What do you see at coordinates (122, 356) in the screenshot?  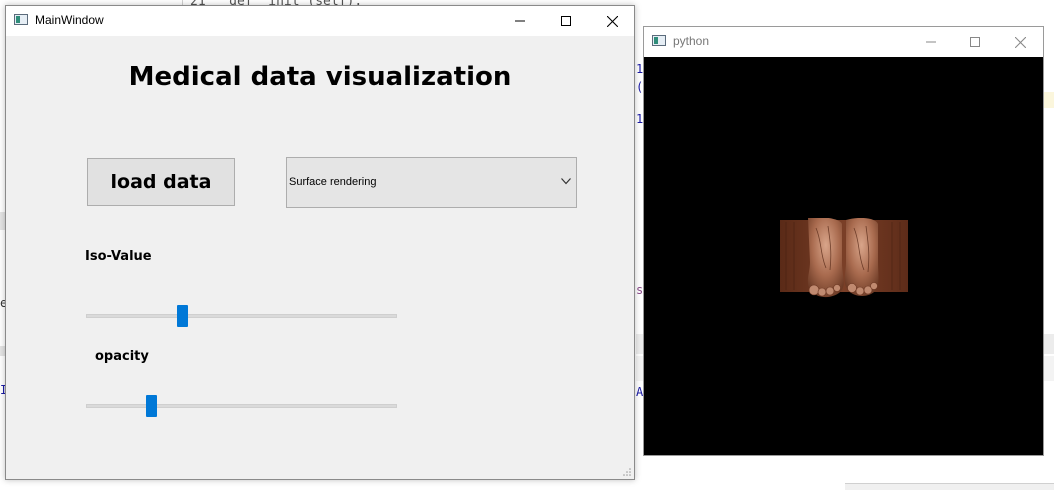 I see `opacity-label: opacity` at bounding box center [122, 356].